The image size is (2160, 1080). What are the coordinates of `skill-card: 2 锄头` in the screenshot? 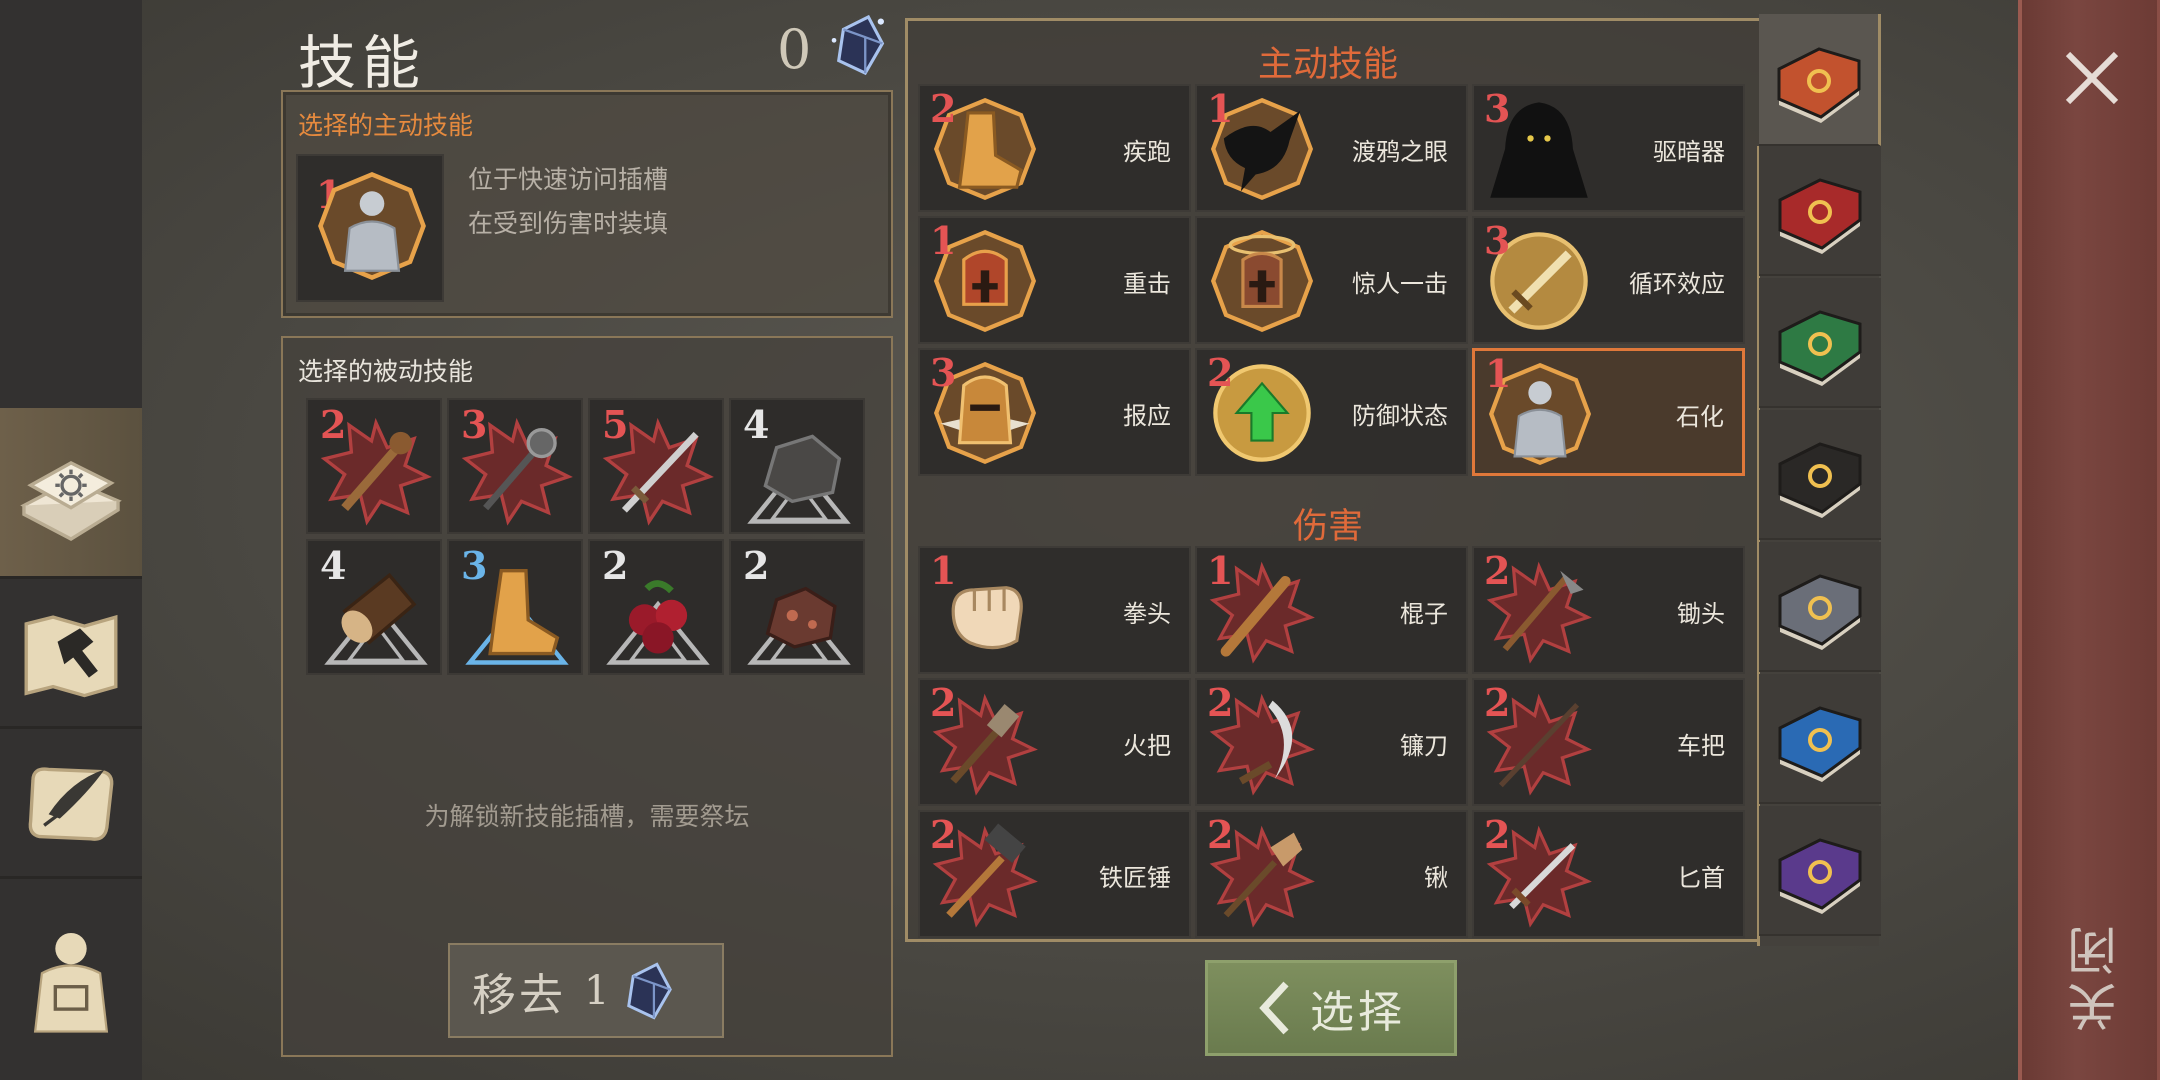 It's located at (1608, 610).